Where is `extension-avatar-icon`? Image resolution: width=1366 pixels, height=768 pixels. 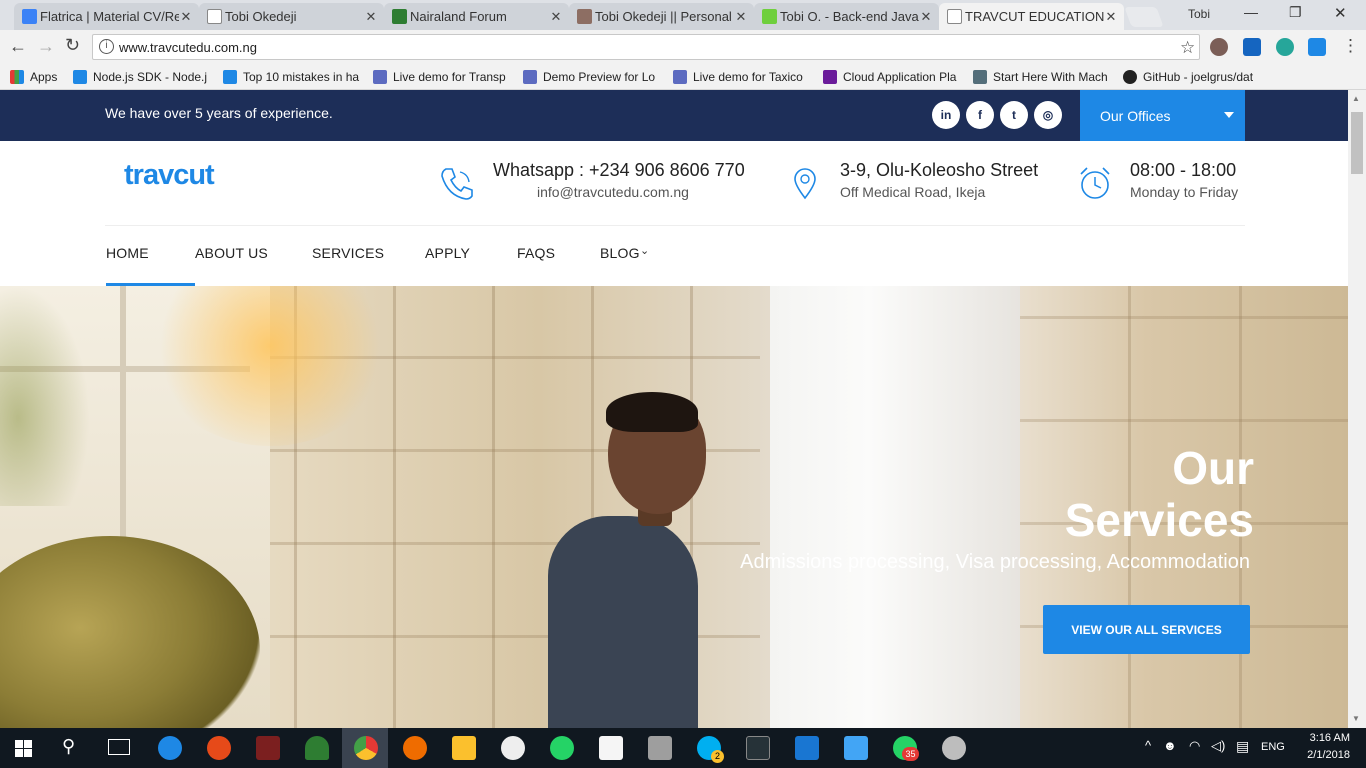
extension-avatar-icon is located at coordinates (1219, 47).